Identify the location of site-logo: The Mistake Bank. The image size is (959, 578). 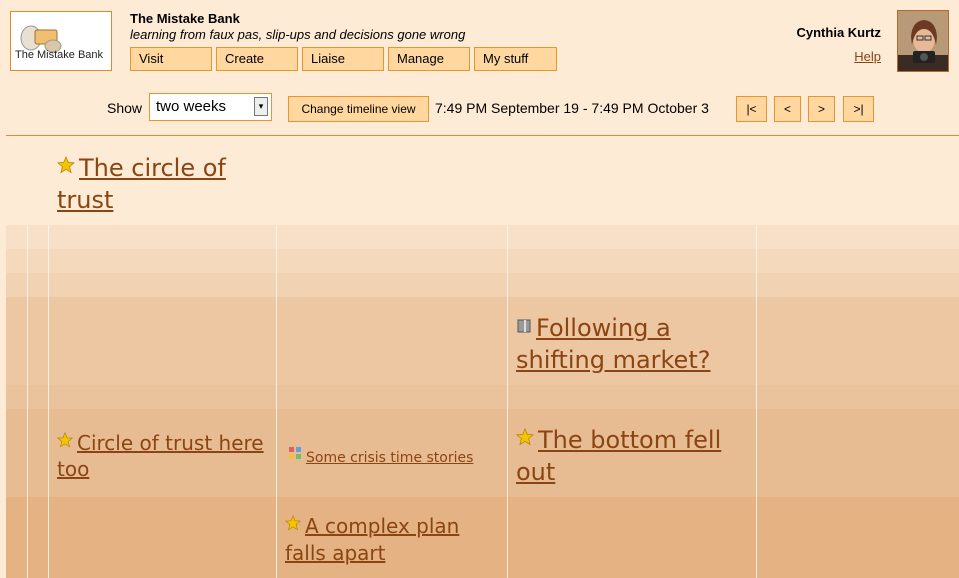
(61, 41).